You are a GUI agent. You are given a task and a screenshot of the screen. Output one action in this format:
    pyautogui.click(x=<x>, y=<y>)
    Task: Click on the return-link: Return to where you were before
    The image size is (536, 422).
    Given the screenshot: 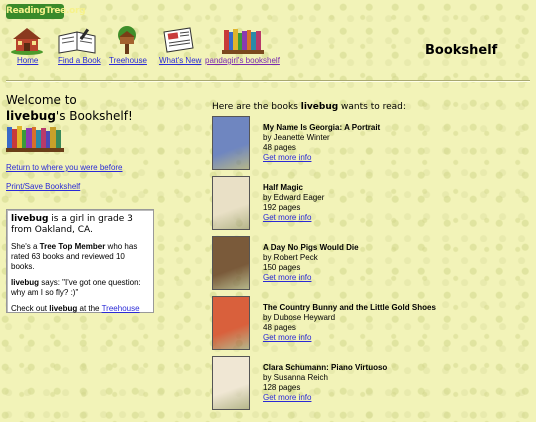 What is the action you would take?
    pyautogui.click(x=64, y=167)
    